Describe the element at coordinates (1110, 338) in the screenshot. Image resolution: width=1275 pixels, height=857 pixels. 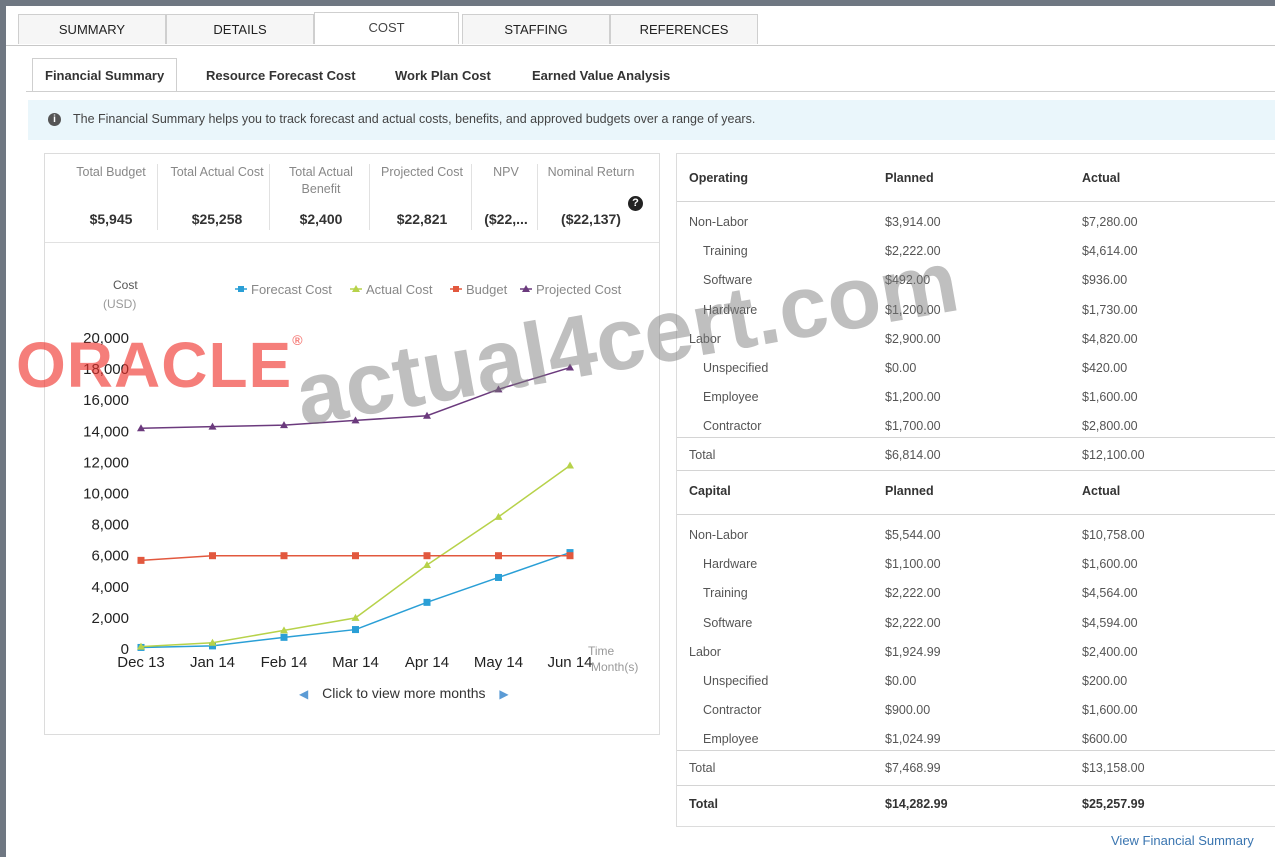
I see `actual-value: $4,820.00` at that location.